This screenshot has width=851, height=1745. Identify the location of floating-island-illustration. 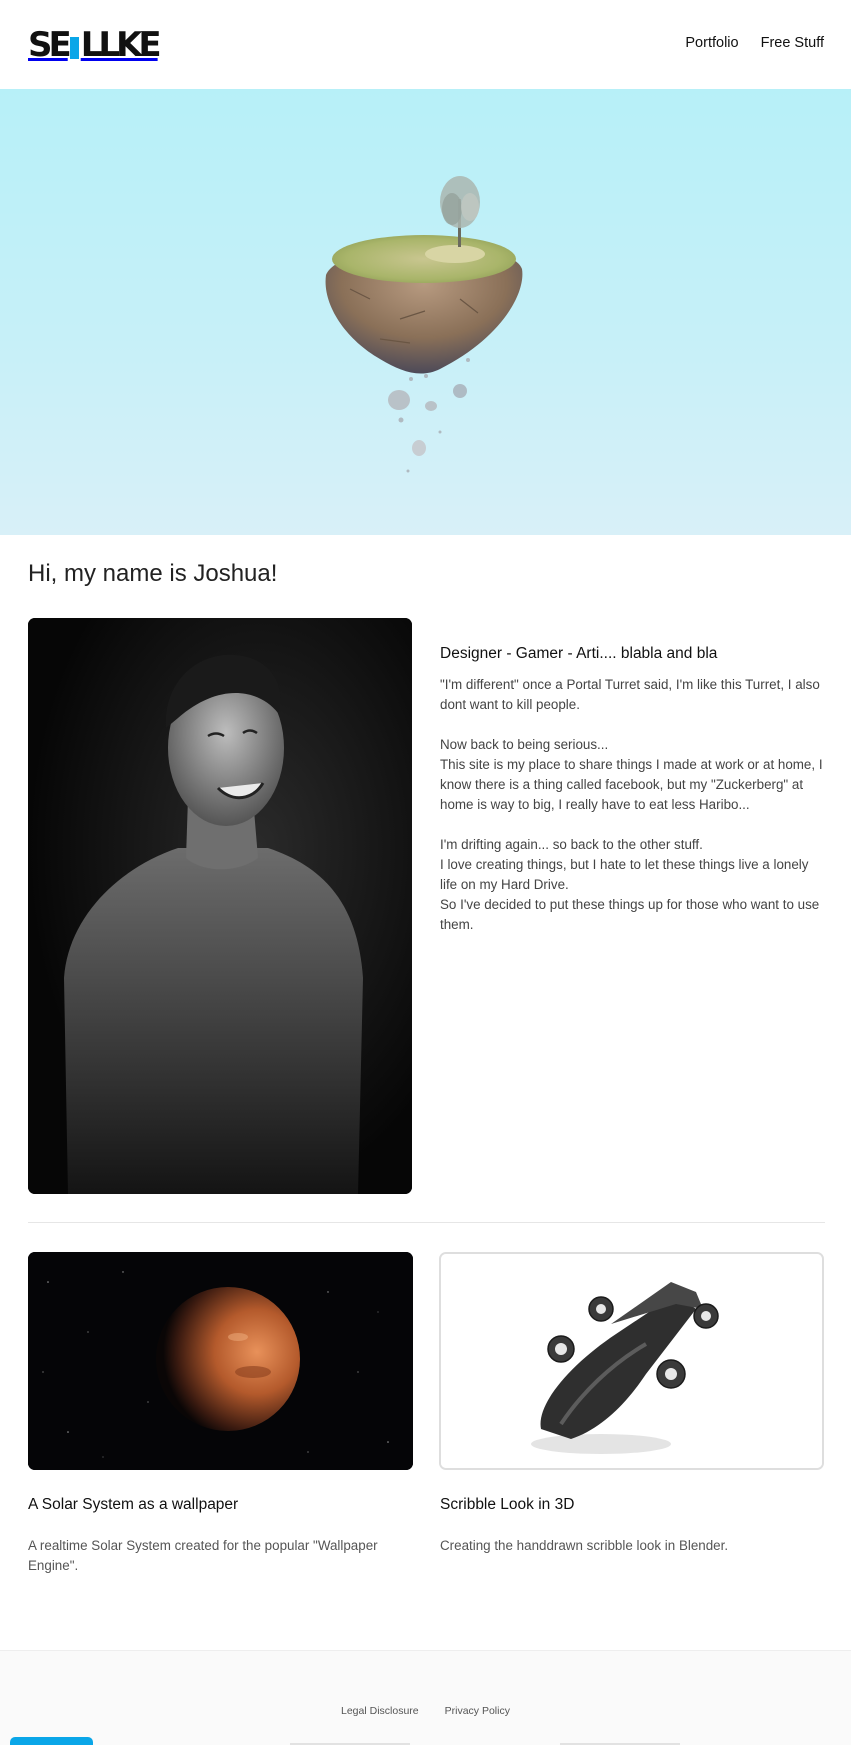
(424, 324).